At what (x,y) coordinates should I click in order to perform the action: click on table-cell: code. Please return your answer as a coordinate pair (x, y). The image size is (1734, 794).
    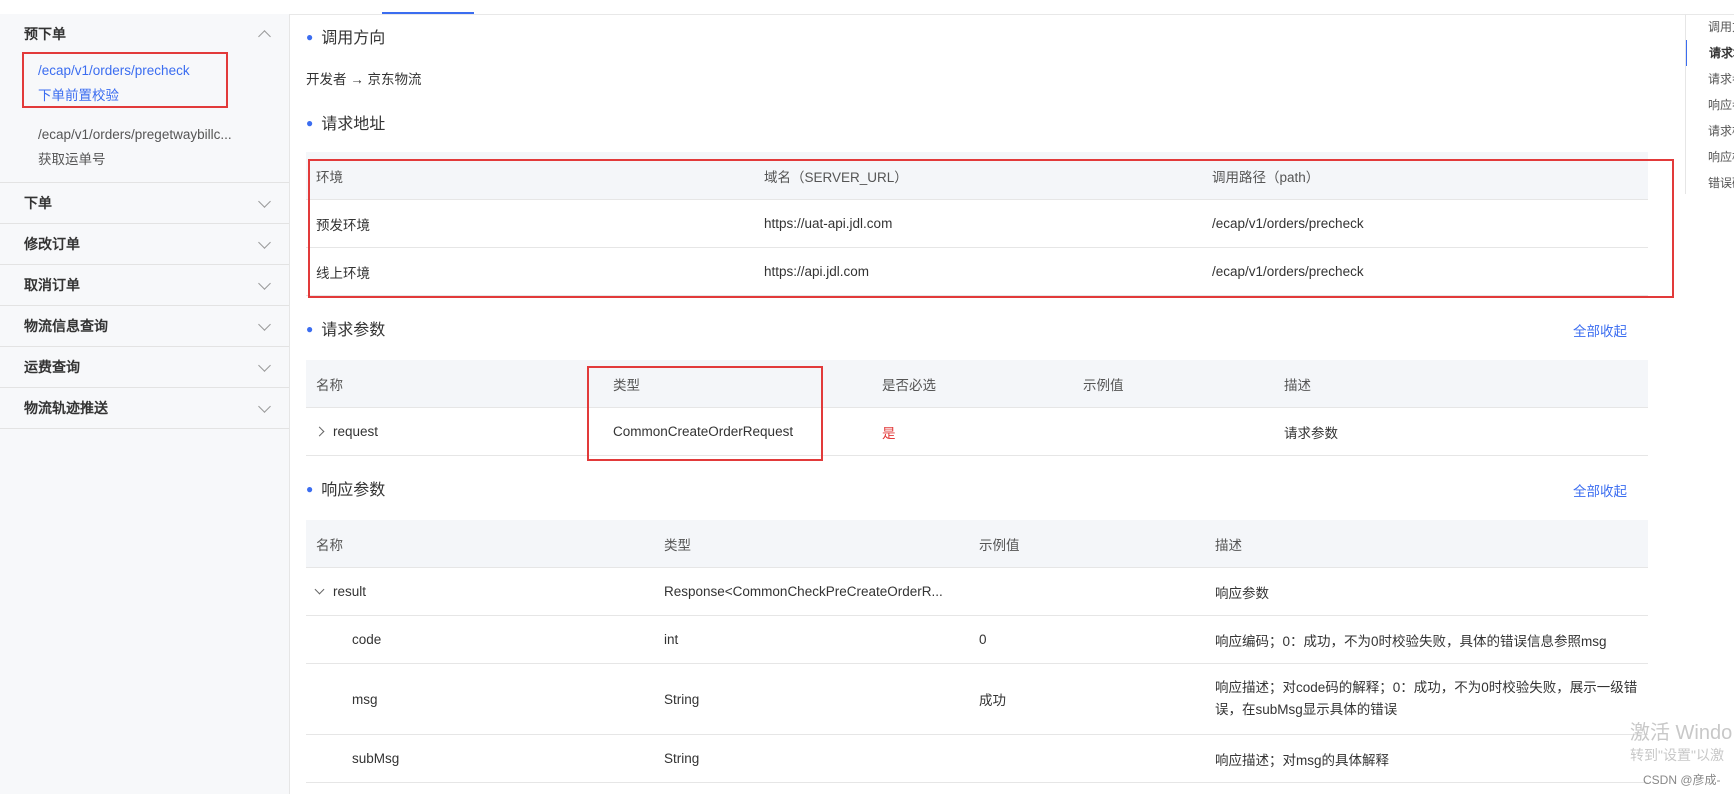
    Looking at the image, I should click on (480, 639).